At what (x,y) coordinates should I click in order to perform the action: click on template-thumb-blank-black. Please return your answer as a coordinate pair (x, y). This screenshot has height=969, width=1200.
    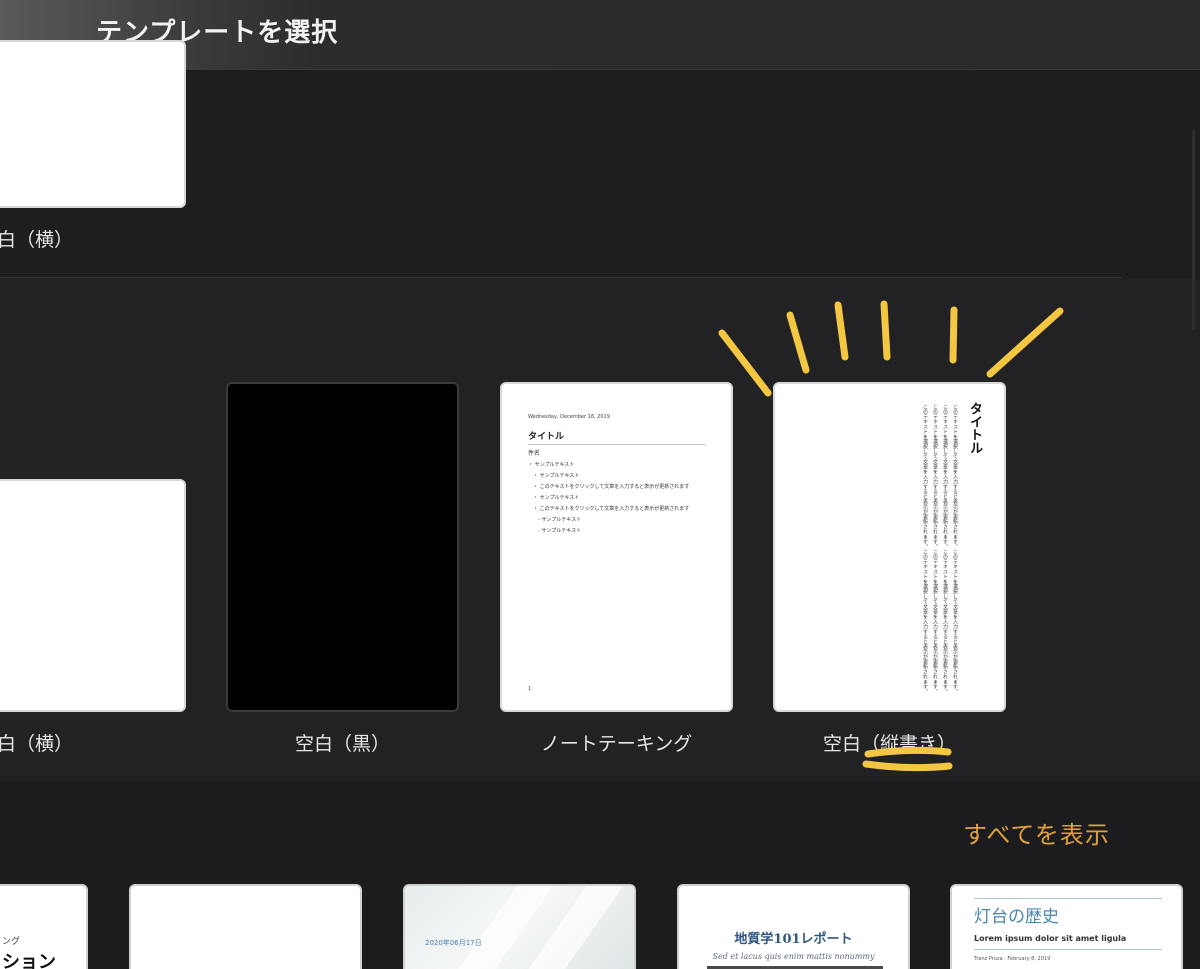
    Looking at the image, I should click on (342, 547).